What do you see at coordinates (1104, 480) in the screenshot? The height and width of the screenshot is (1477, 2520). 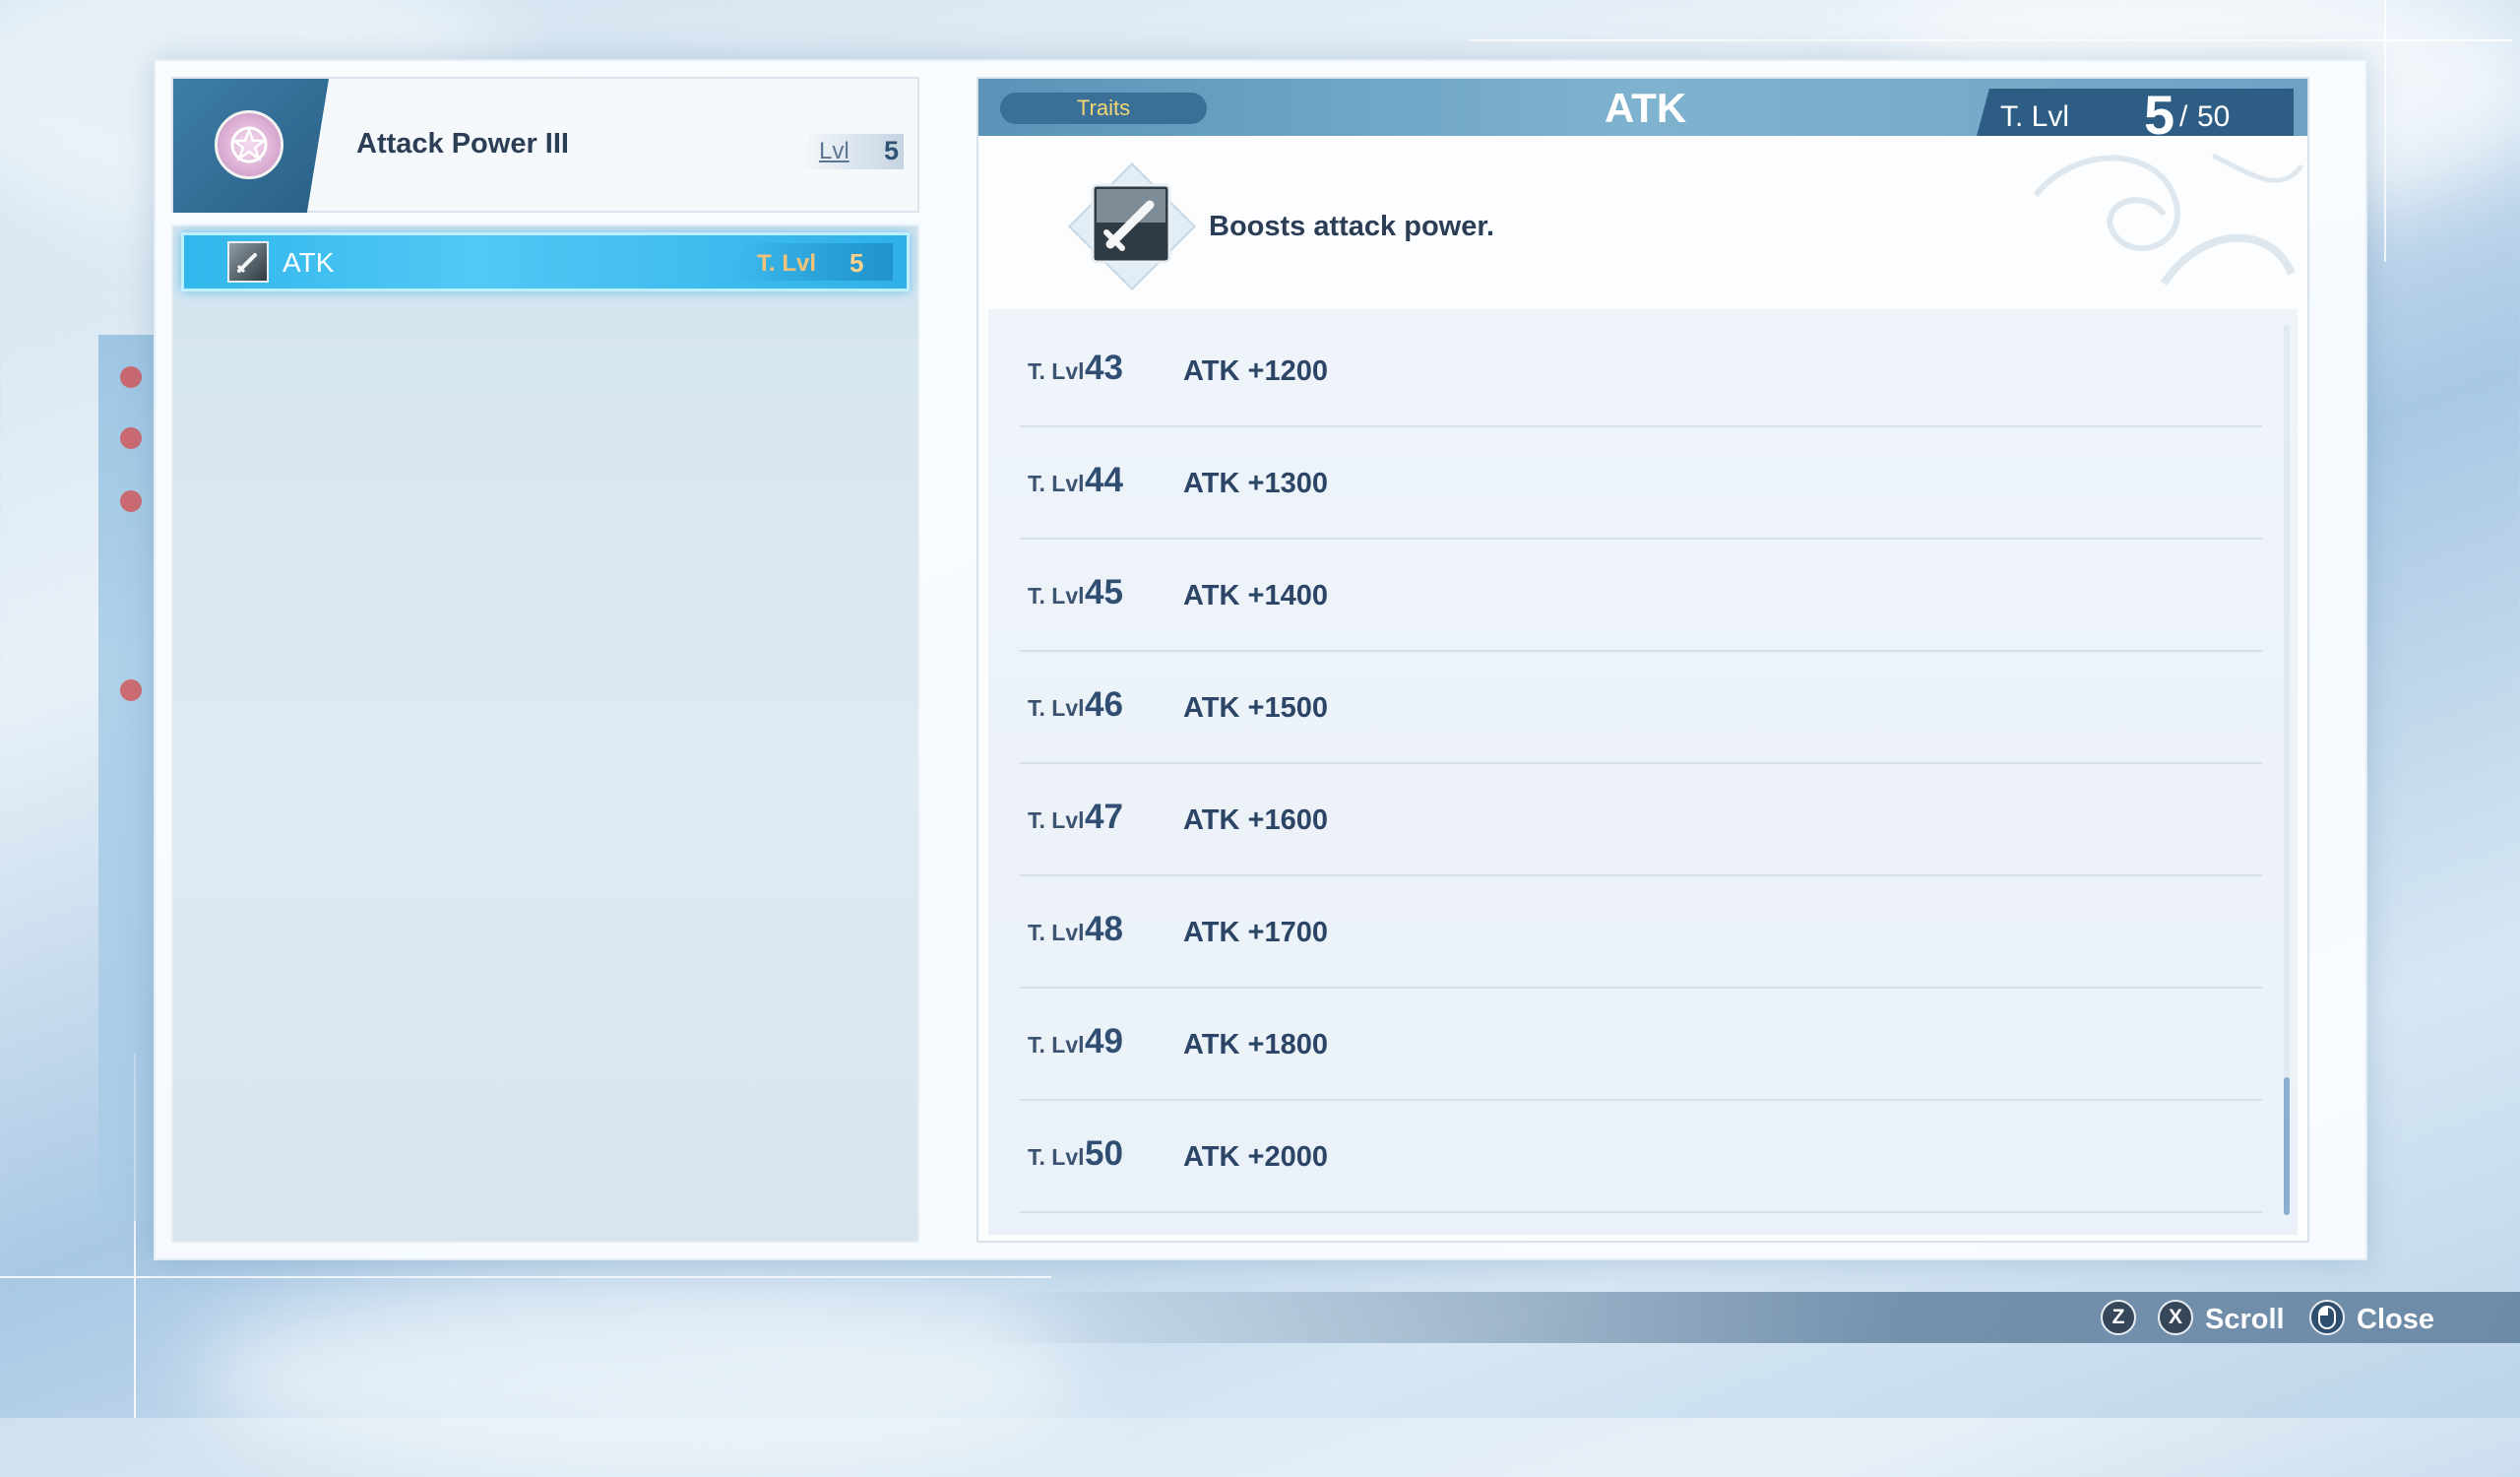 I see `level-number: 44` at bounding box center [1104, 480].